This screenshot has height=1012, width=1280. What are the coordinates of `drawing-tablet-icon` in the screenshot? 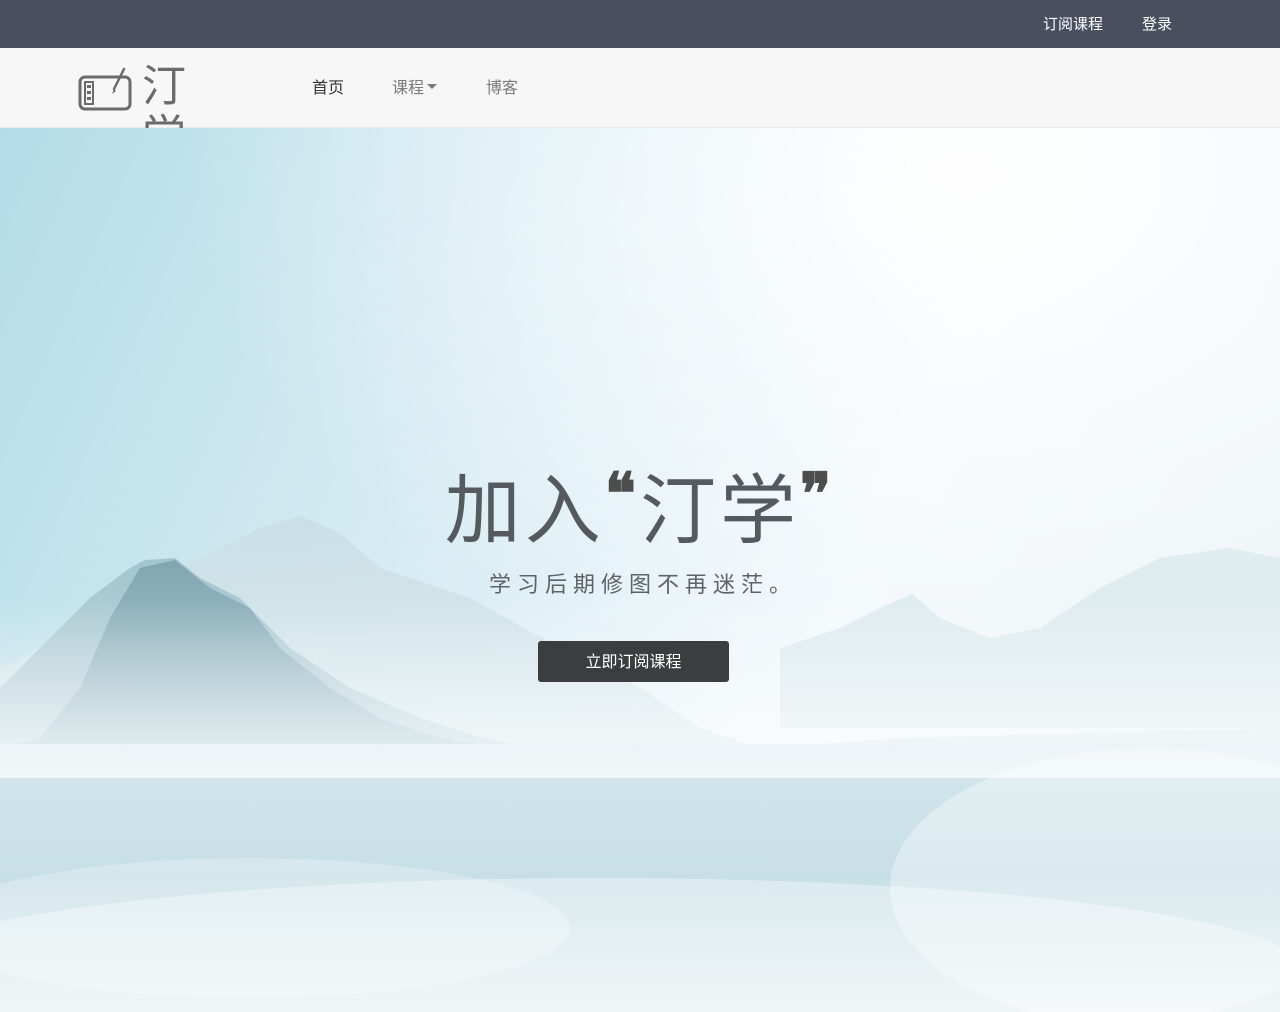 It's located at (105, 89).